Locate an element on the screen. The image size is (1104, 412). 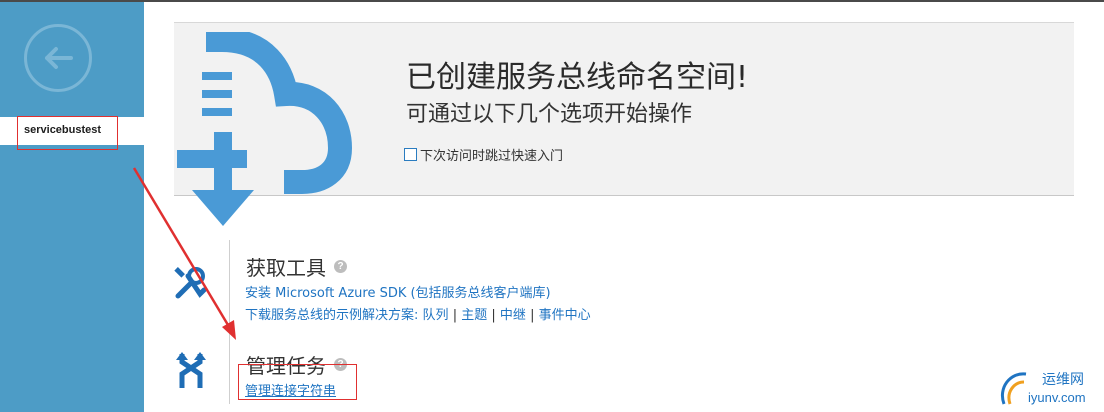
sample-relay-link: 中继 is located at coordinates (513, 315).